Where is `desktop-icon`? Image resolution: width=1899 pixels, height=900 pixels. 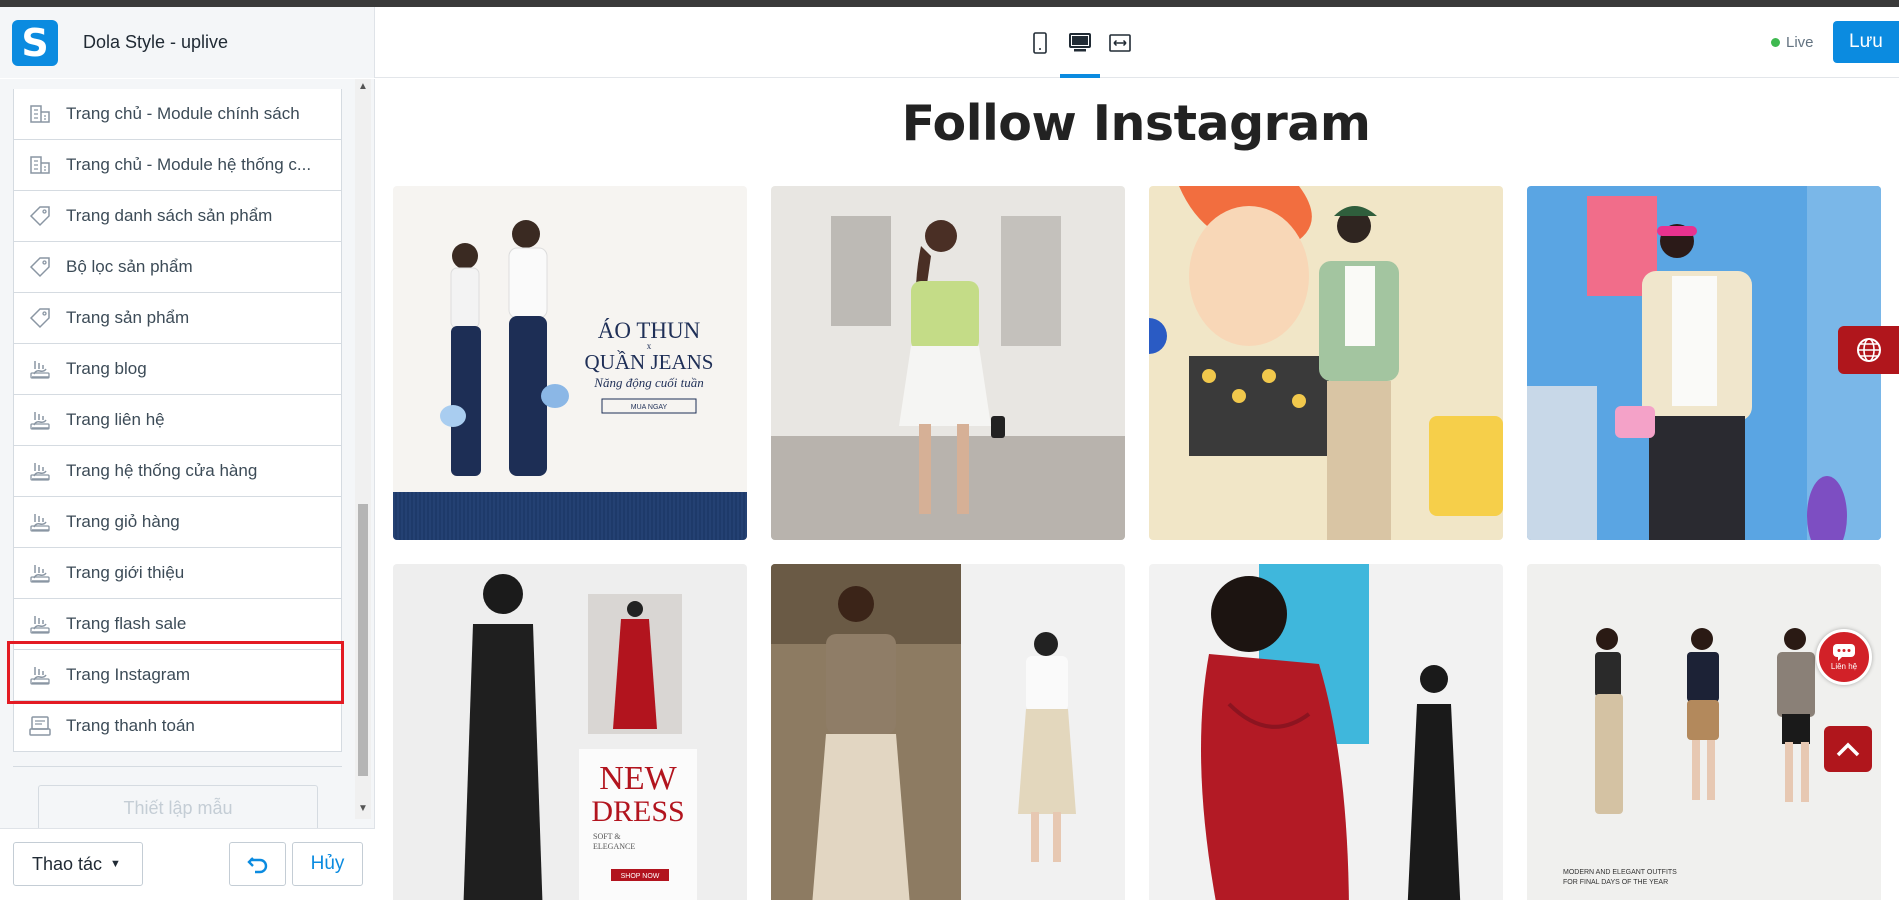 desktop-icon is located at coordinates (1080, 41).